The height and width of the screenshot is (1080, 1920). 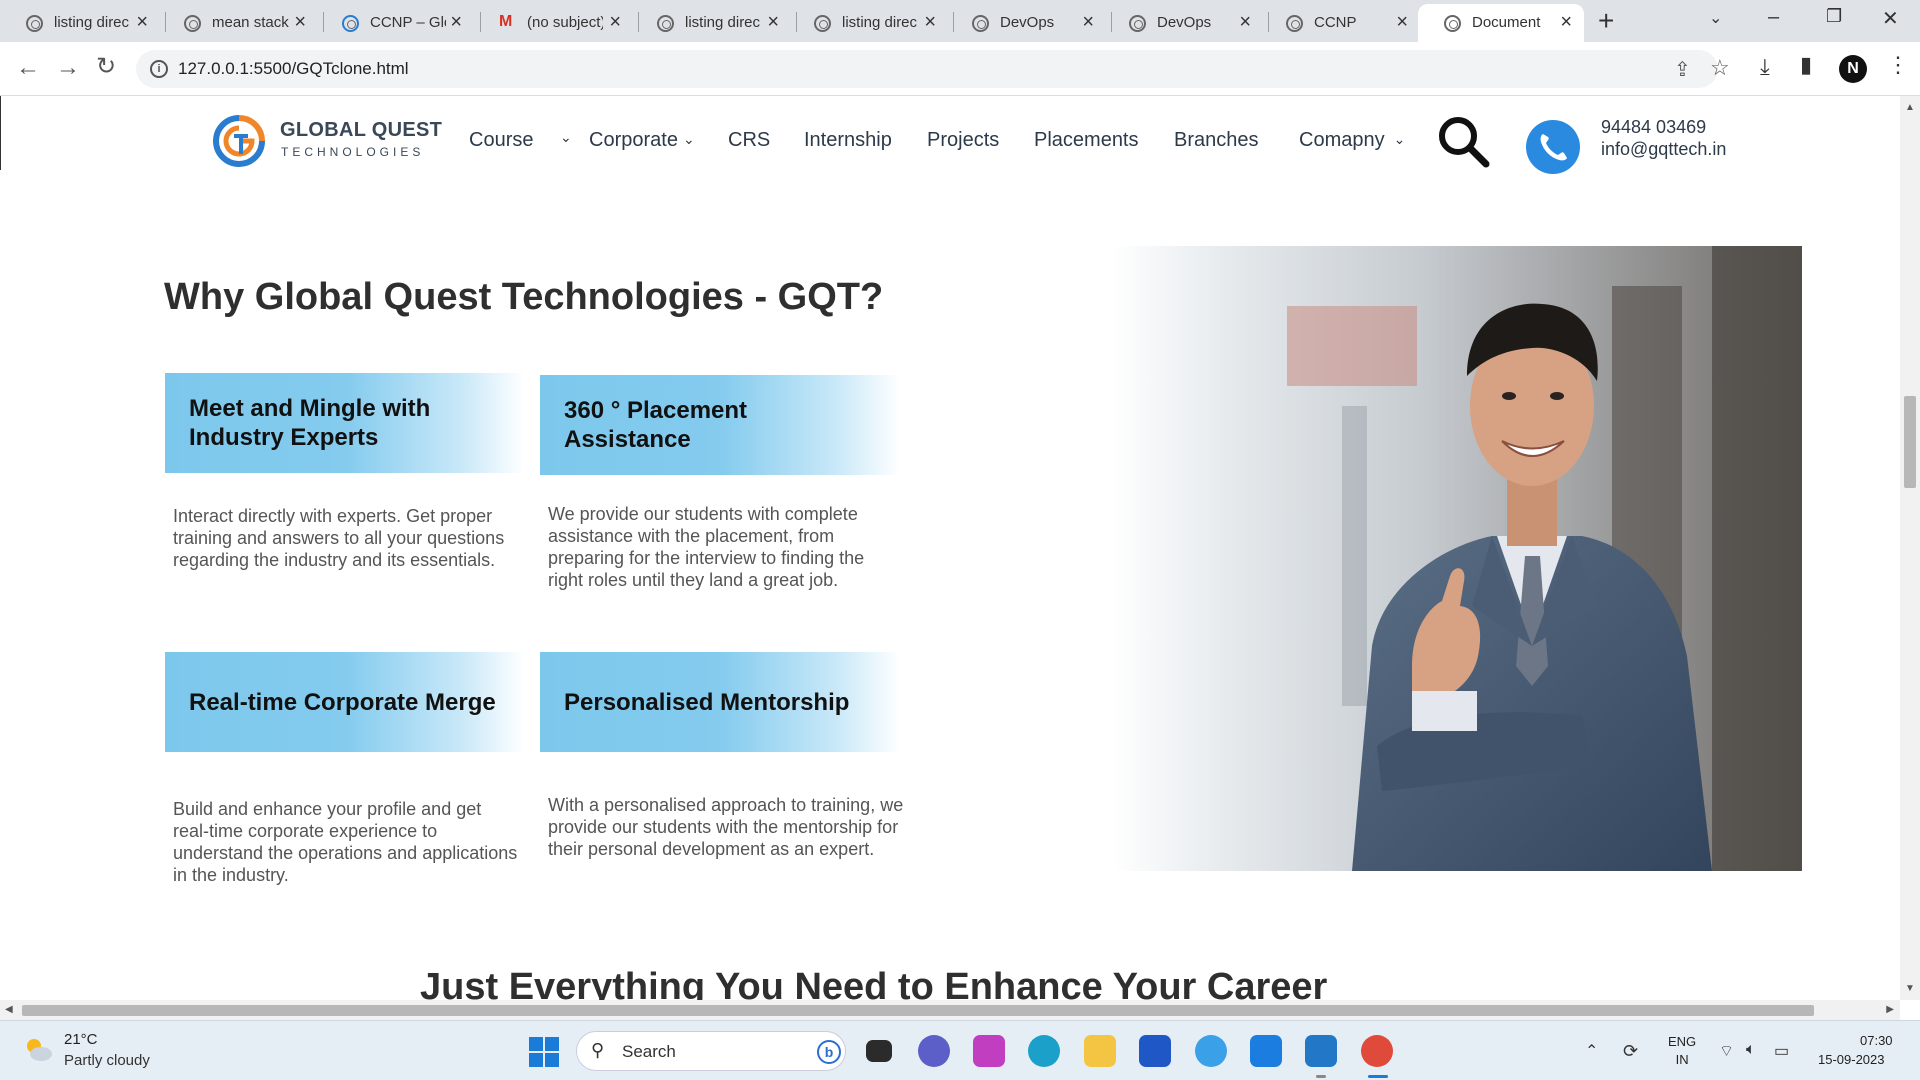 What do you see at coordinates (293, 69) in the screenshot?
I see `url-text: 127.0.0.1:5500/GQTclone.html` at bounding box center [293, 69].